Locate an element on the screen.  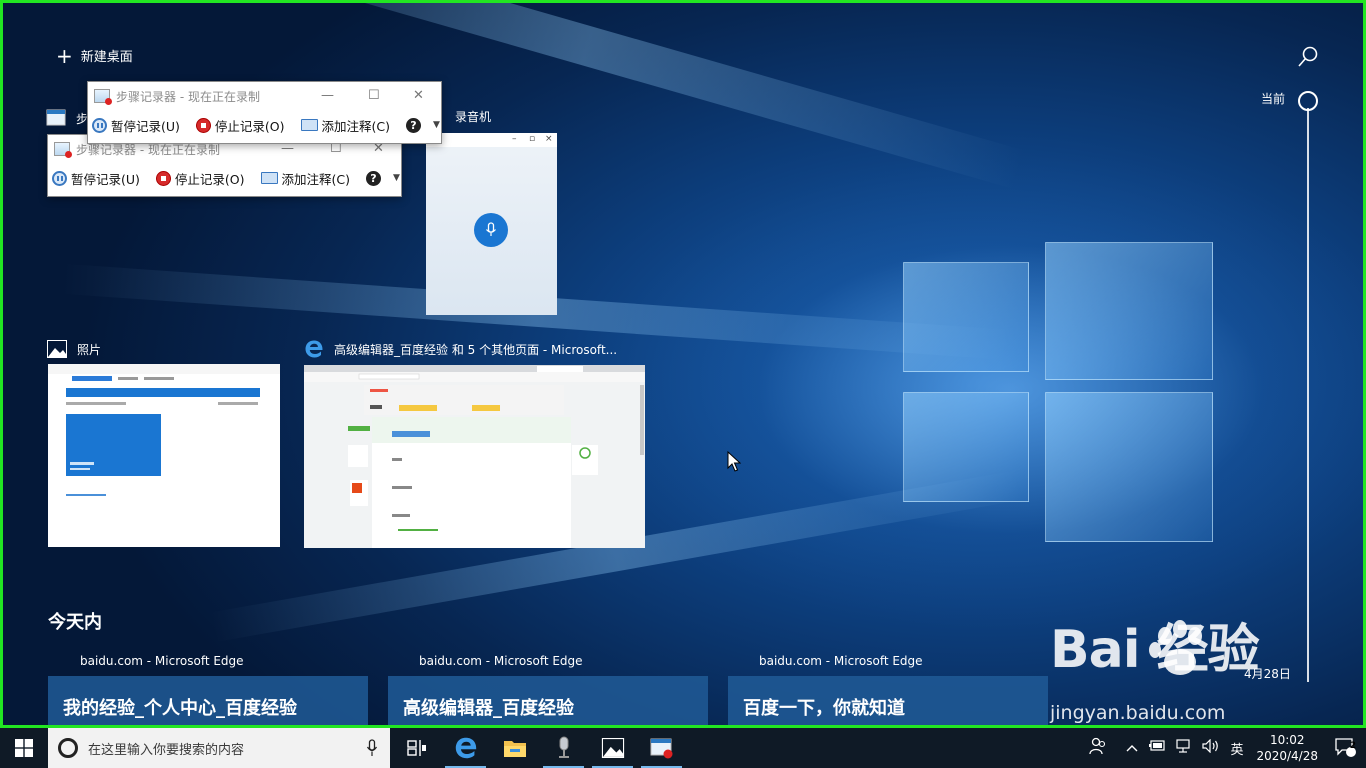
clock-date: 2020/4/28 is located at coordinates (1287, 756).